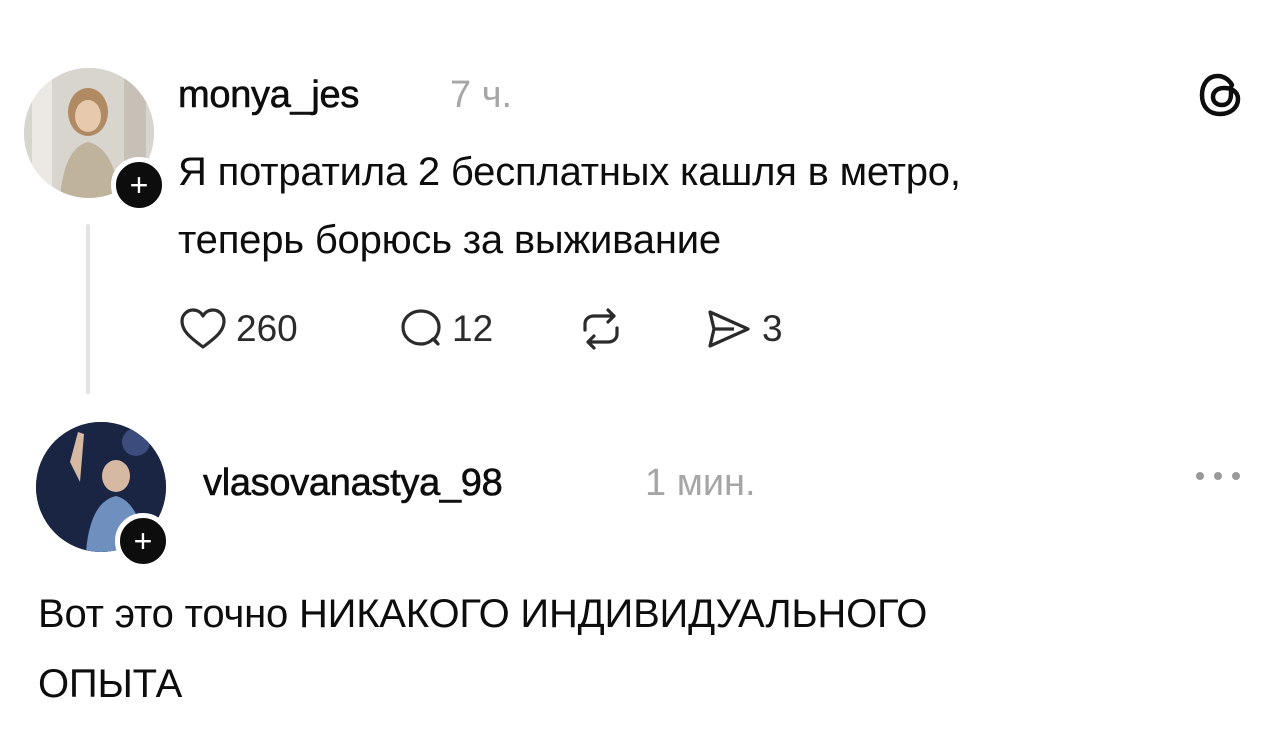  What do you see at coordinates (641, 329) in the screenshot?
I see `repost-button` at bounding box center [641, 329].